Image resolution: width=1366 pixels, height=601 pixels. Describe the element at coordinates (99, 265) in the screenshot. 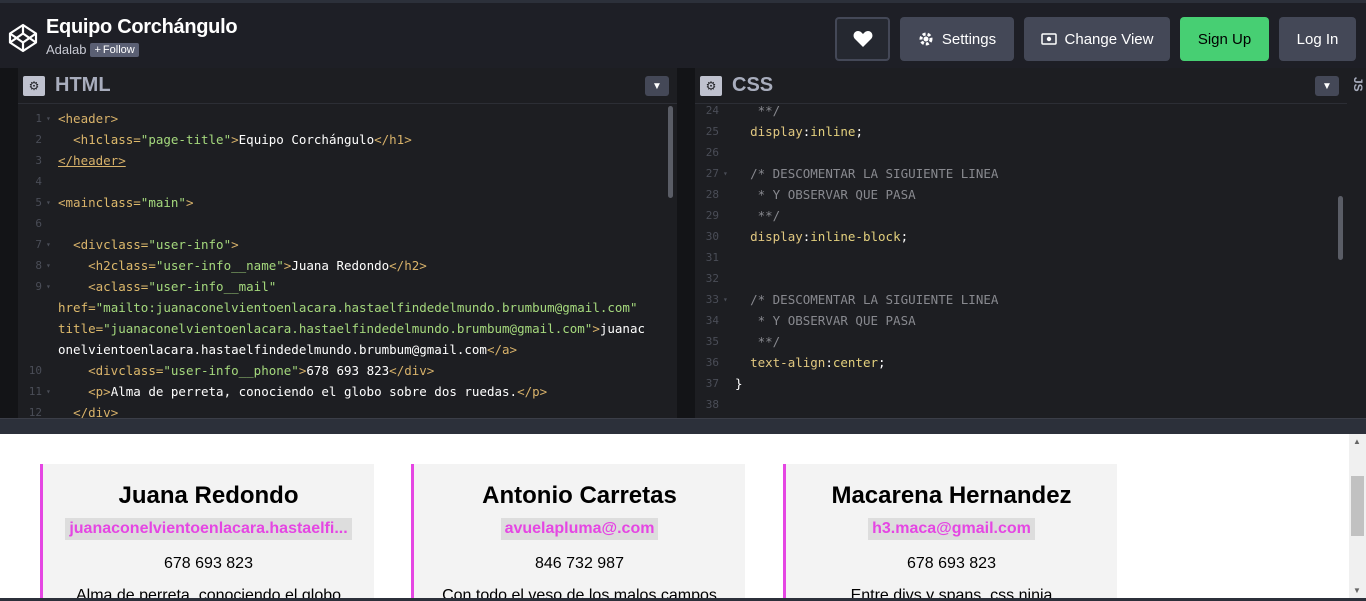

I see `code-text: <h2` at that location.